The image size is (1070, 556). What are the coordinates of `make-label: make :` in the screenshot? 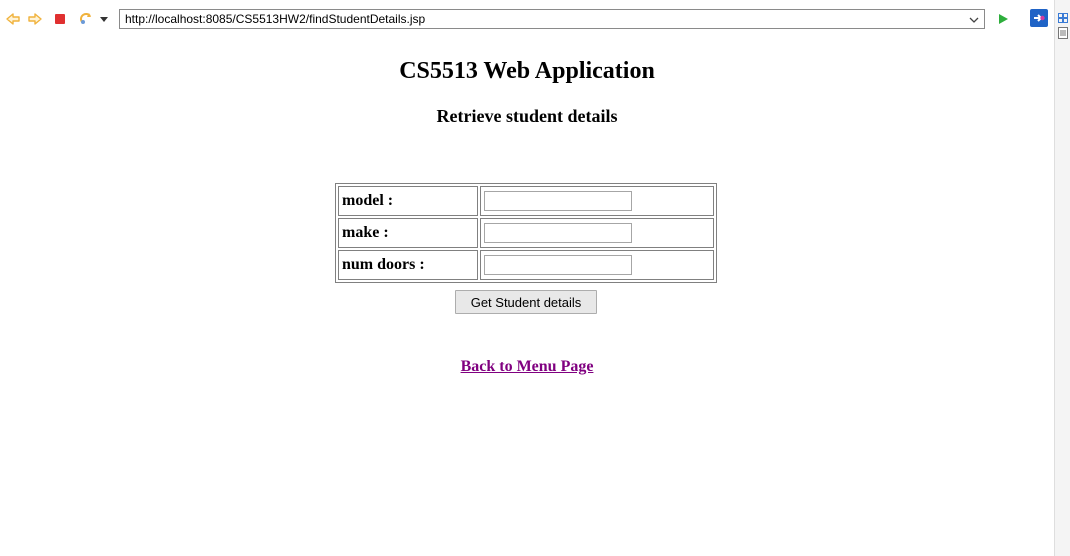 It's located at (408, 233).